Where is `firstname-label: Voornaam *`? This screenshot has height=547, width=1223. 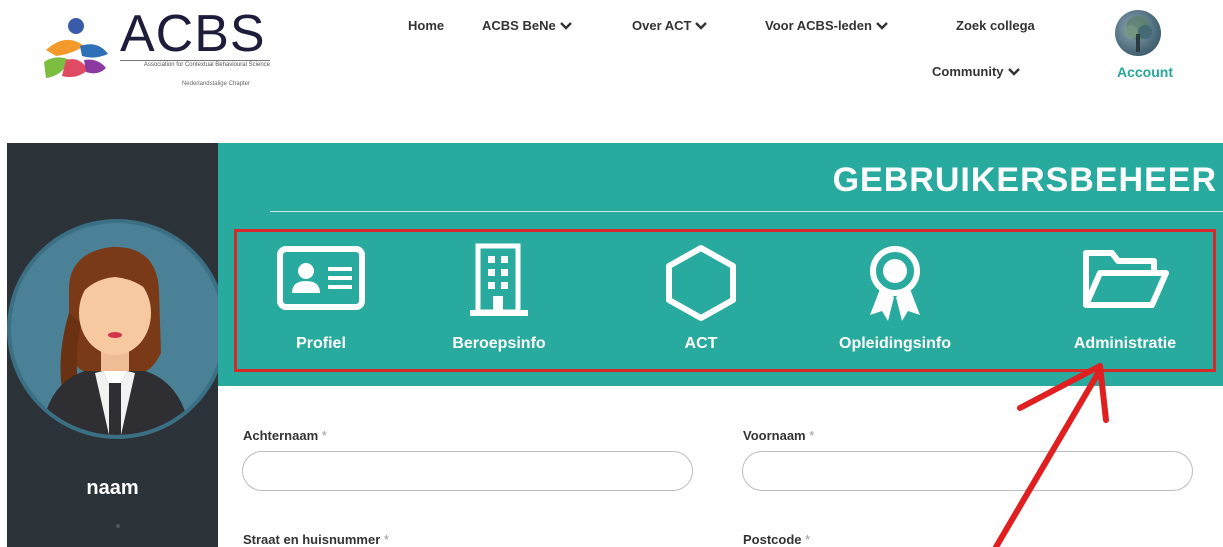 firstname-label: Voornaam * is located at coordinates (778, 435).